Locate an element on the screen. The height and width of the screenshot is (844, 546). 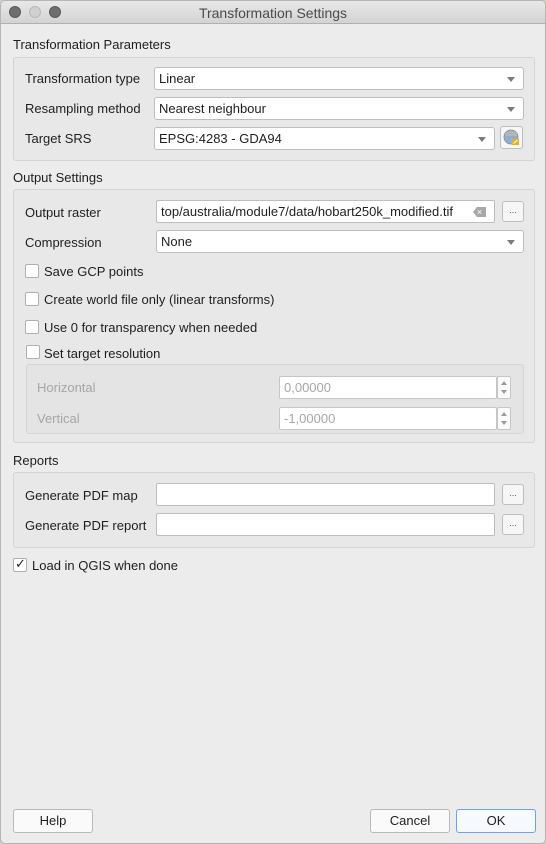
save-gcp-points-label: Save GCP points is located at coordinates (94, 271).